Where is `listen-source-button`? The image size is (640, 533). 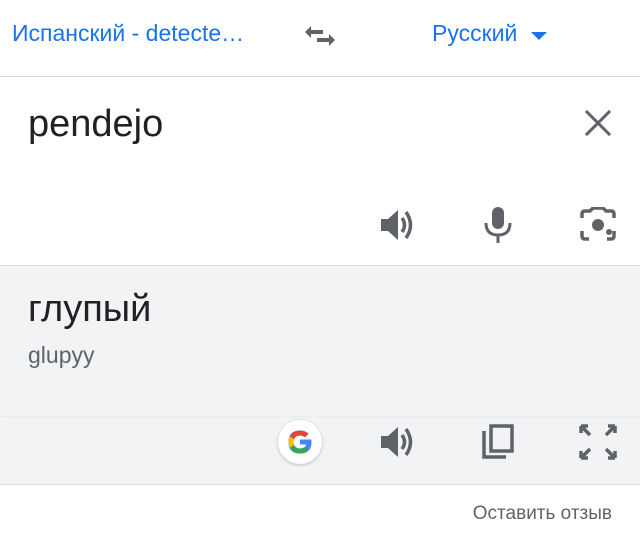
listen-source-button is located at coordinates (398, 225).